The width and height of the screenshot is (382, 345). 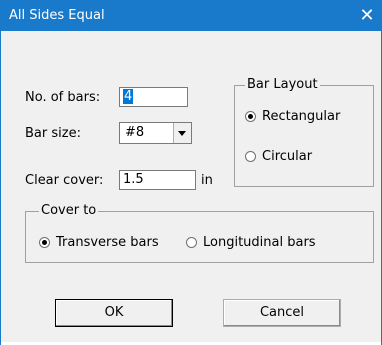 What do you see at coordinates (367, 15) in the screenshot?
I see `close-icon: ✕` at bounding box center [367, 15].